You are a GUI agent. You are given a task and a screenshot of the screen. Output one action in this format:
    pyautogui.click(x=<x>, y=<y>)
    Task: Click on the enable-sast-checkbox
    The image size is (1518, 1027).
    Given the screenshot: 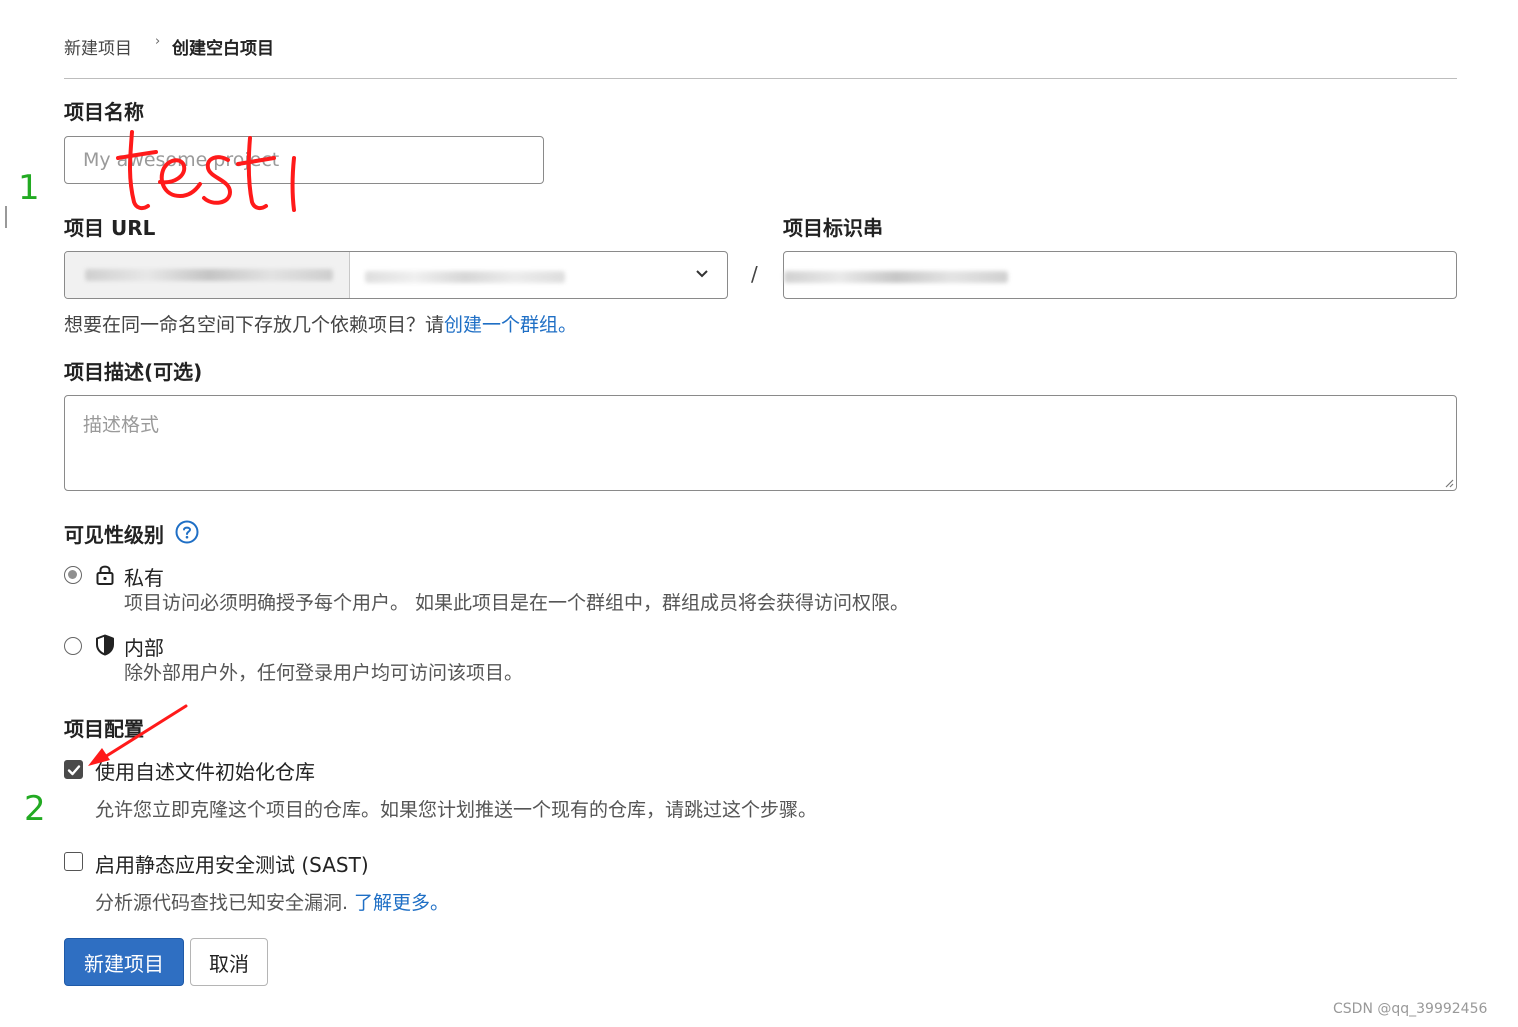 What is the action you would take?
    pyautogui.click(x=73, y=861)
    